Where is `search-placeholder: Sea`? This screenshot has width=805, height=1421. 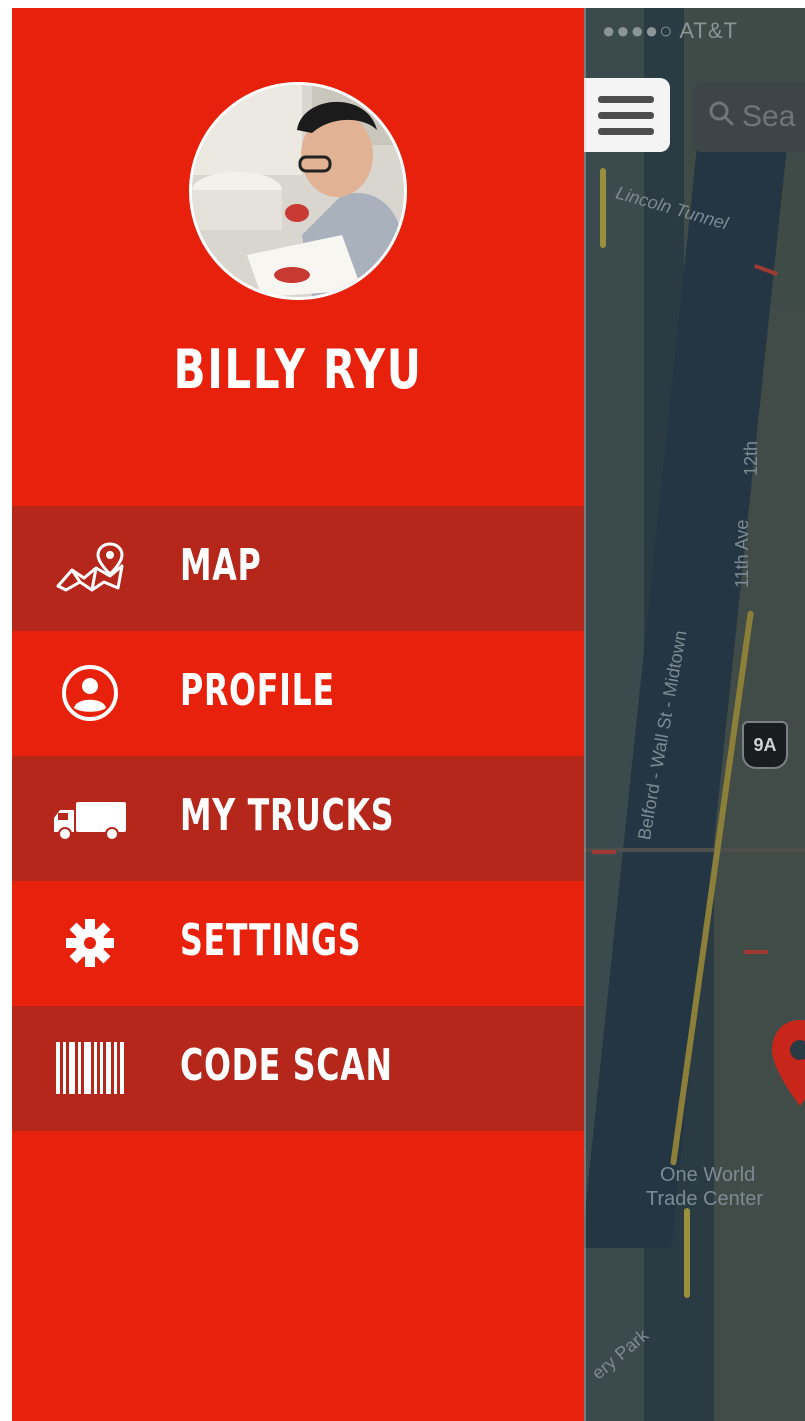 search-placeholder: Sea is located at coordinates (769, 116).